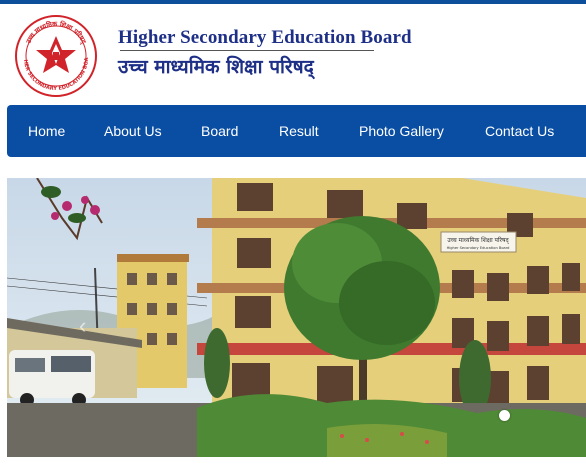  Describe the element at coordinates (519, 131) in the screenshot. I see `nav-contact-us: Contact Us` at that location.